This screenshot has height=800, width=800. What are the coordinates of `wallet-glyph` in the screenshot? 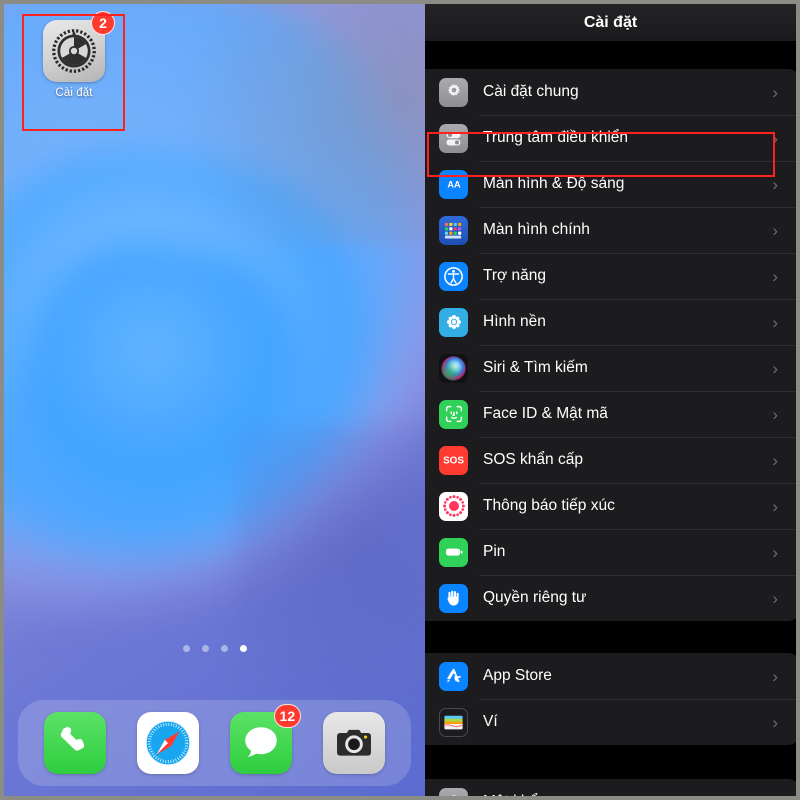 It's located at (453, 722).